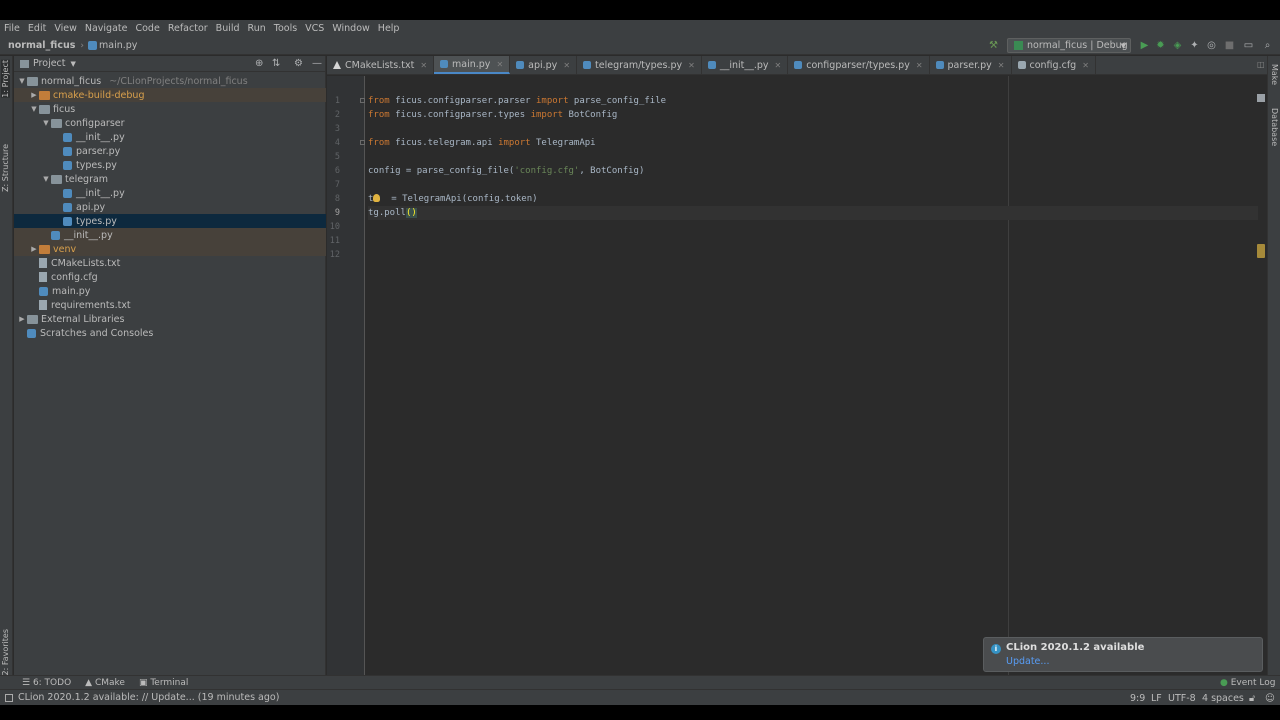  I want to click on menu-refactor: Refactor, so click(188, 28).